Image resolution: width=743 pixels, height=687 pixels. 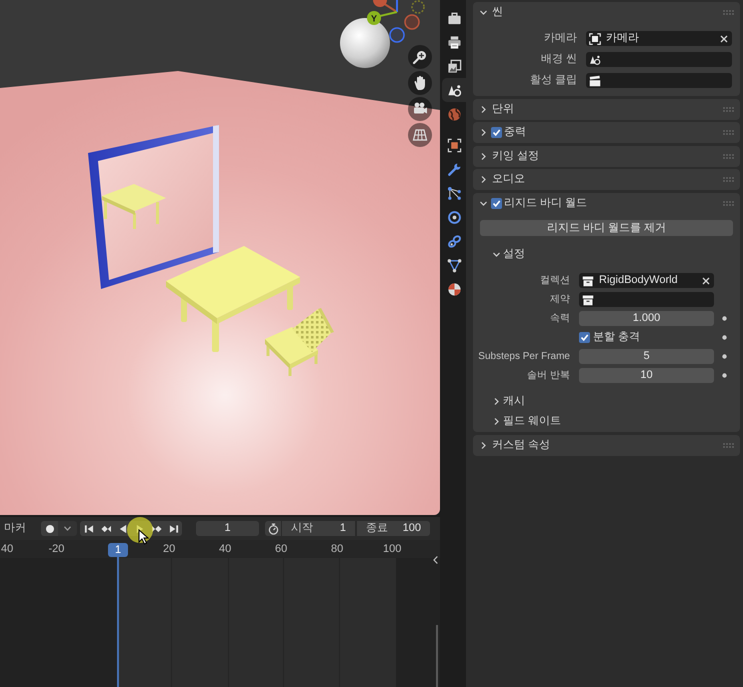 What do you see at coordinates (606, 228) in the screenshot?
I see `remove-button: 리지드 바디 월드를 제거` at bounding box center [606, 228].